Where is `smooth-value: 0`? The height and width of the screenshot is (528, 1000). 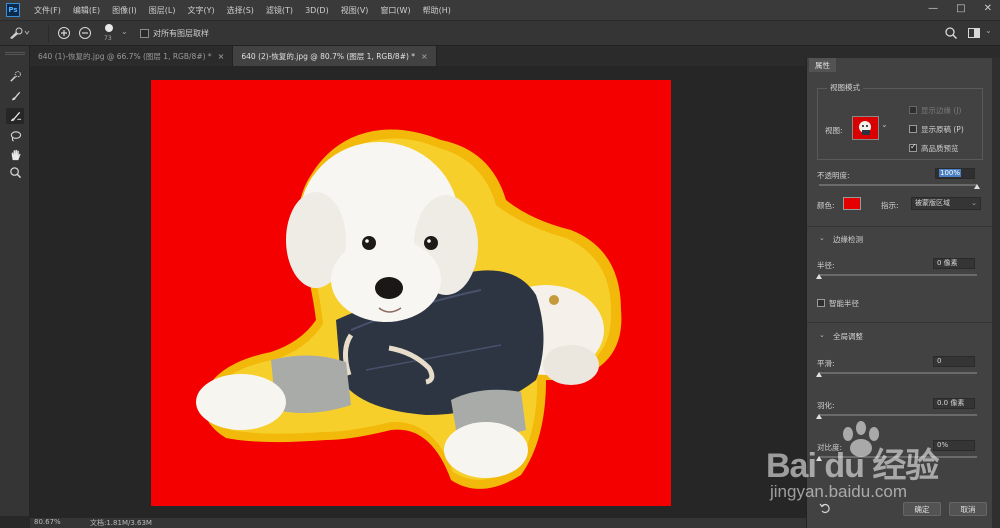 smooth-value: 0 is located at coordinates (939, 361).